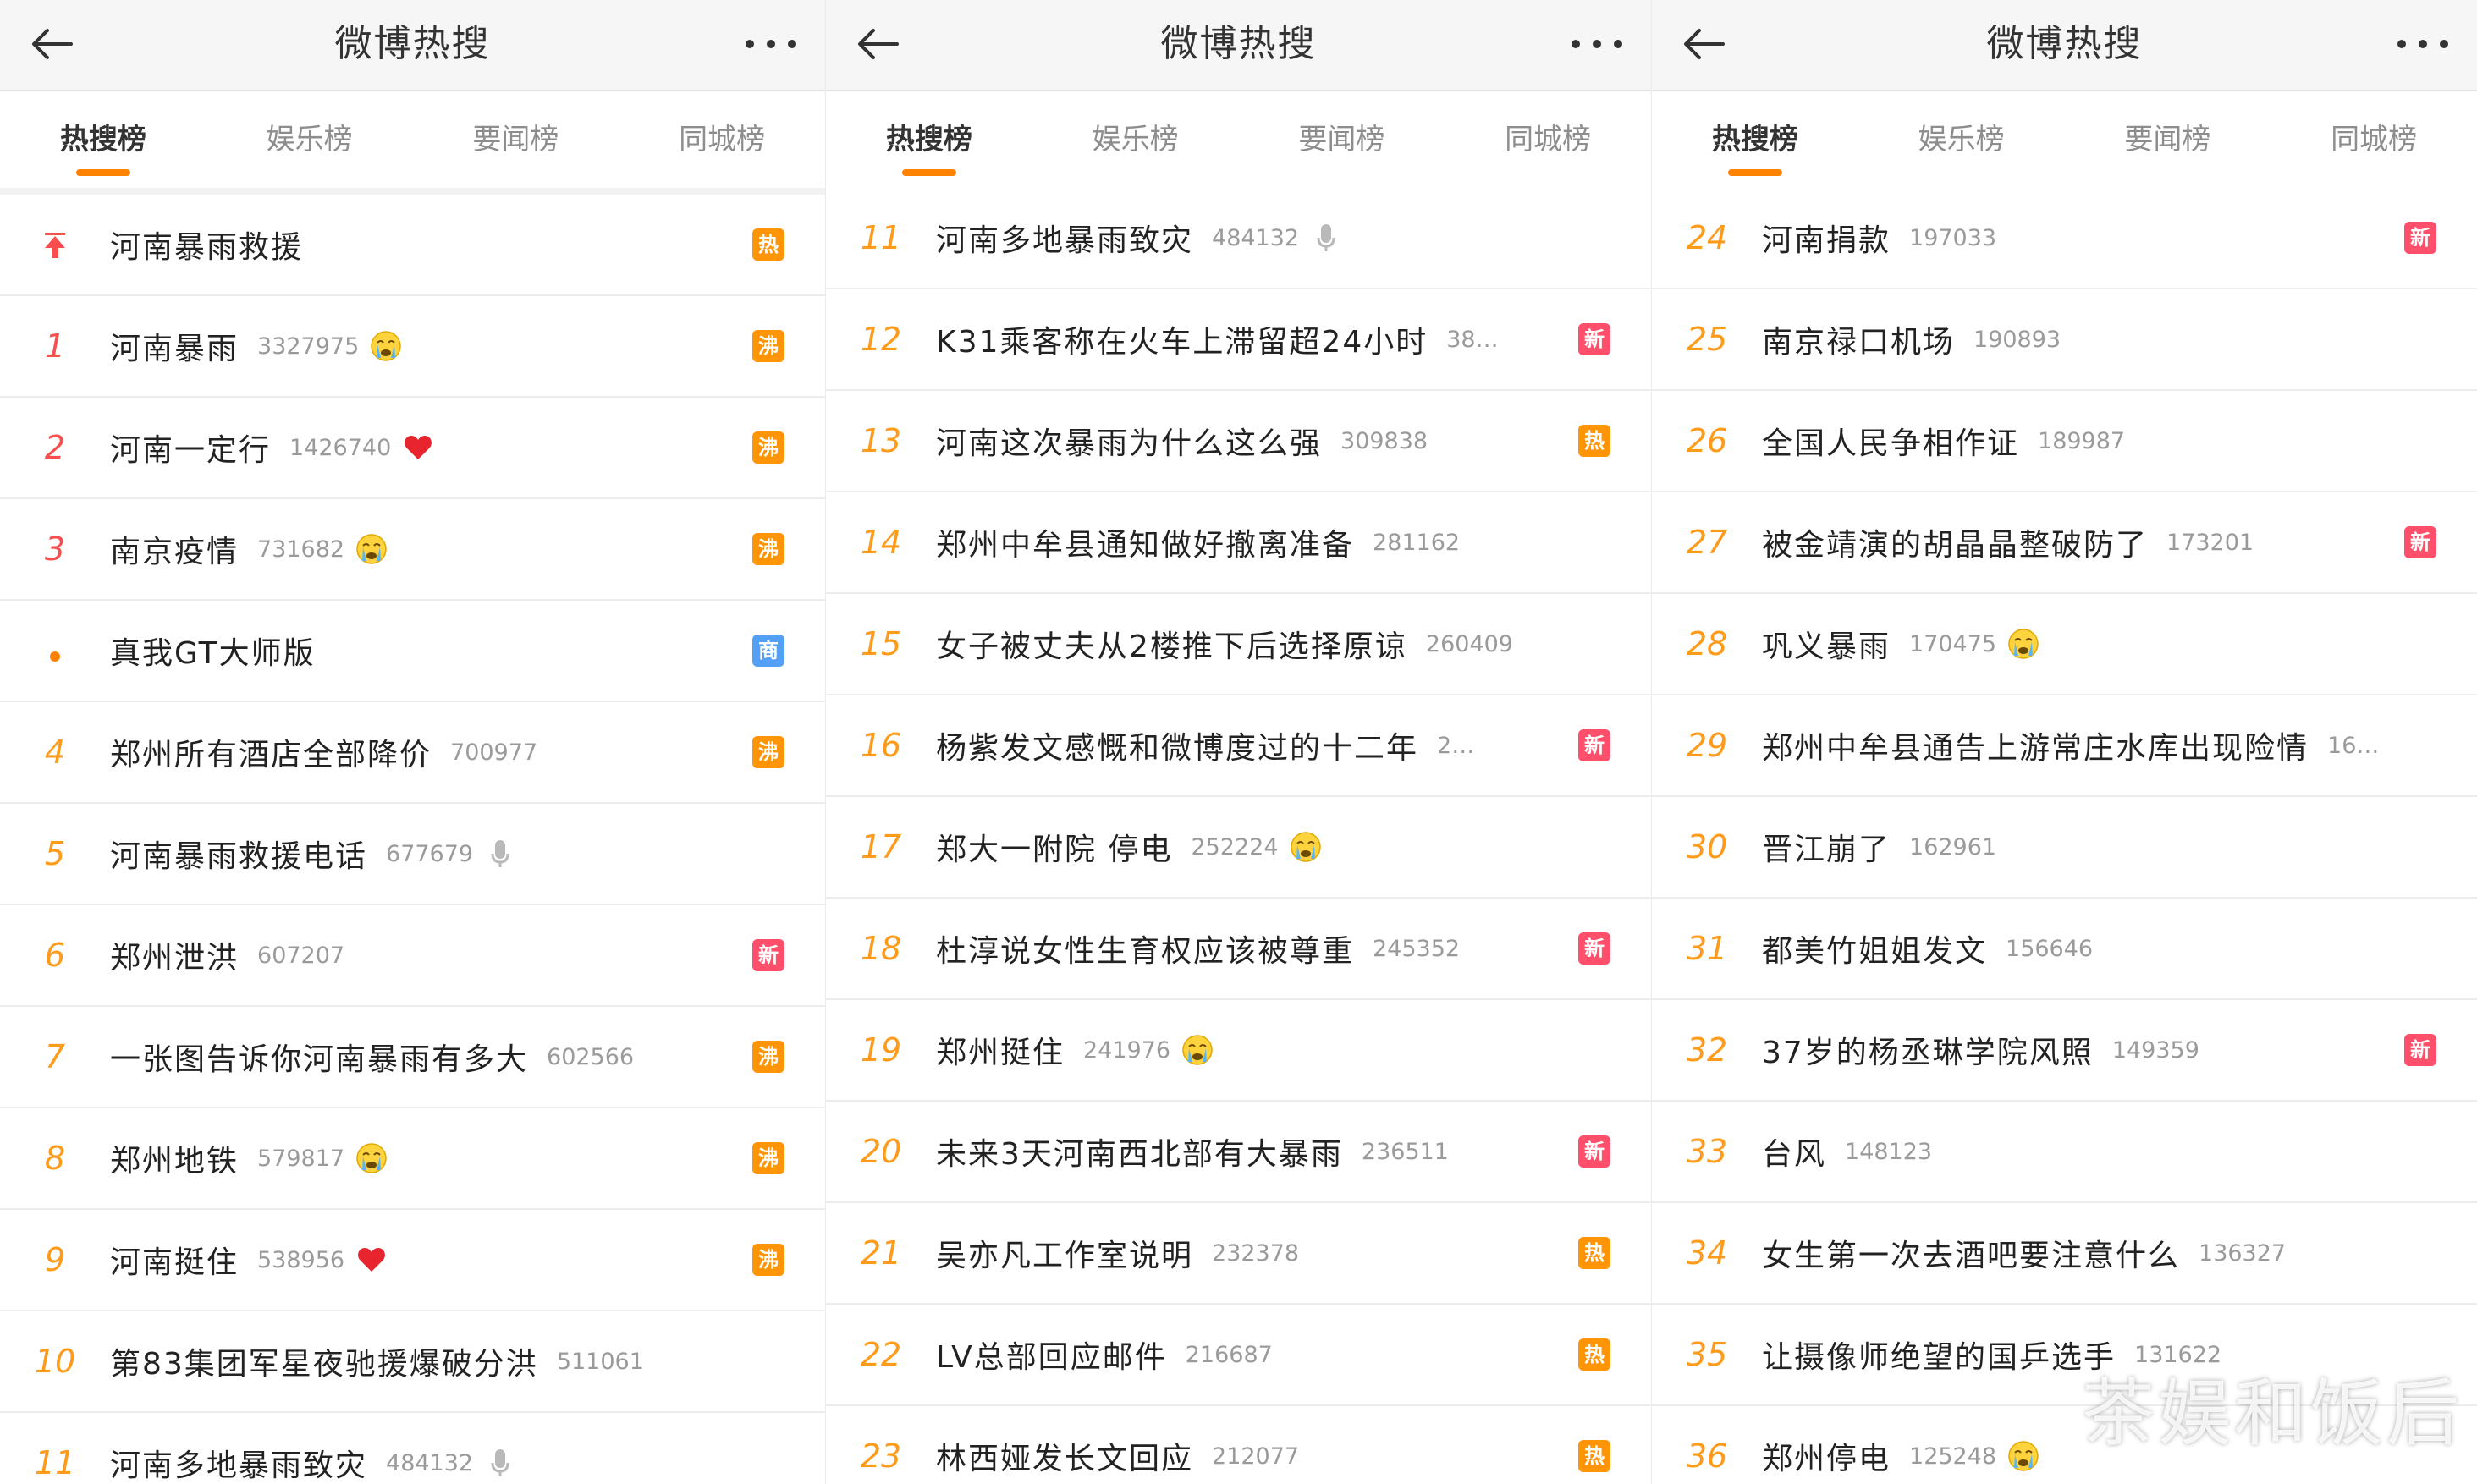 This screenshot has width=2477, height=1484. I want to click on hot-search-row: 34 女生第一次去酒吧要注意什么 136327, so click(2064, 1254).